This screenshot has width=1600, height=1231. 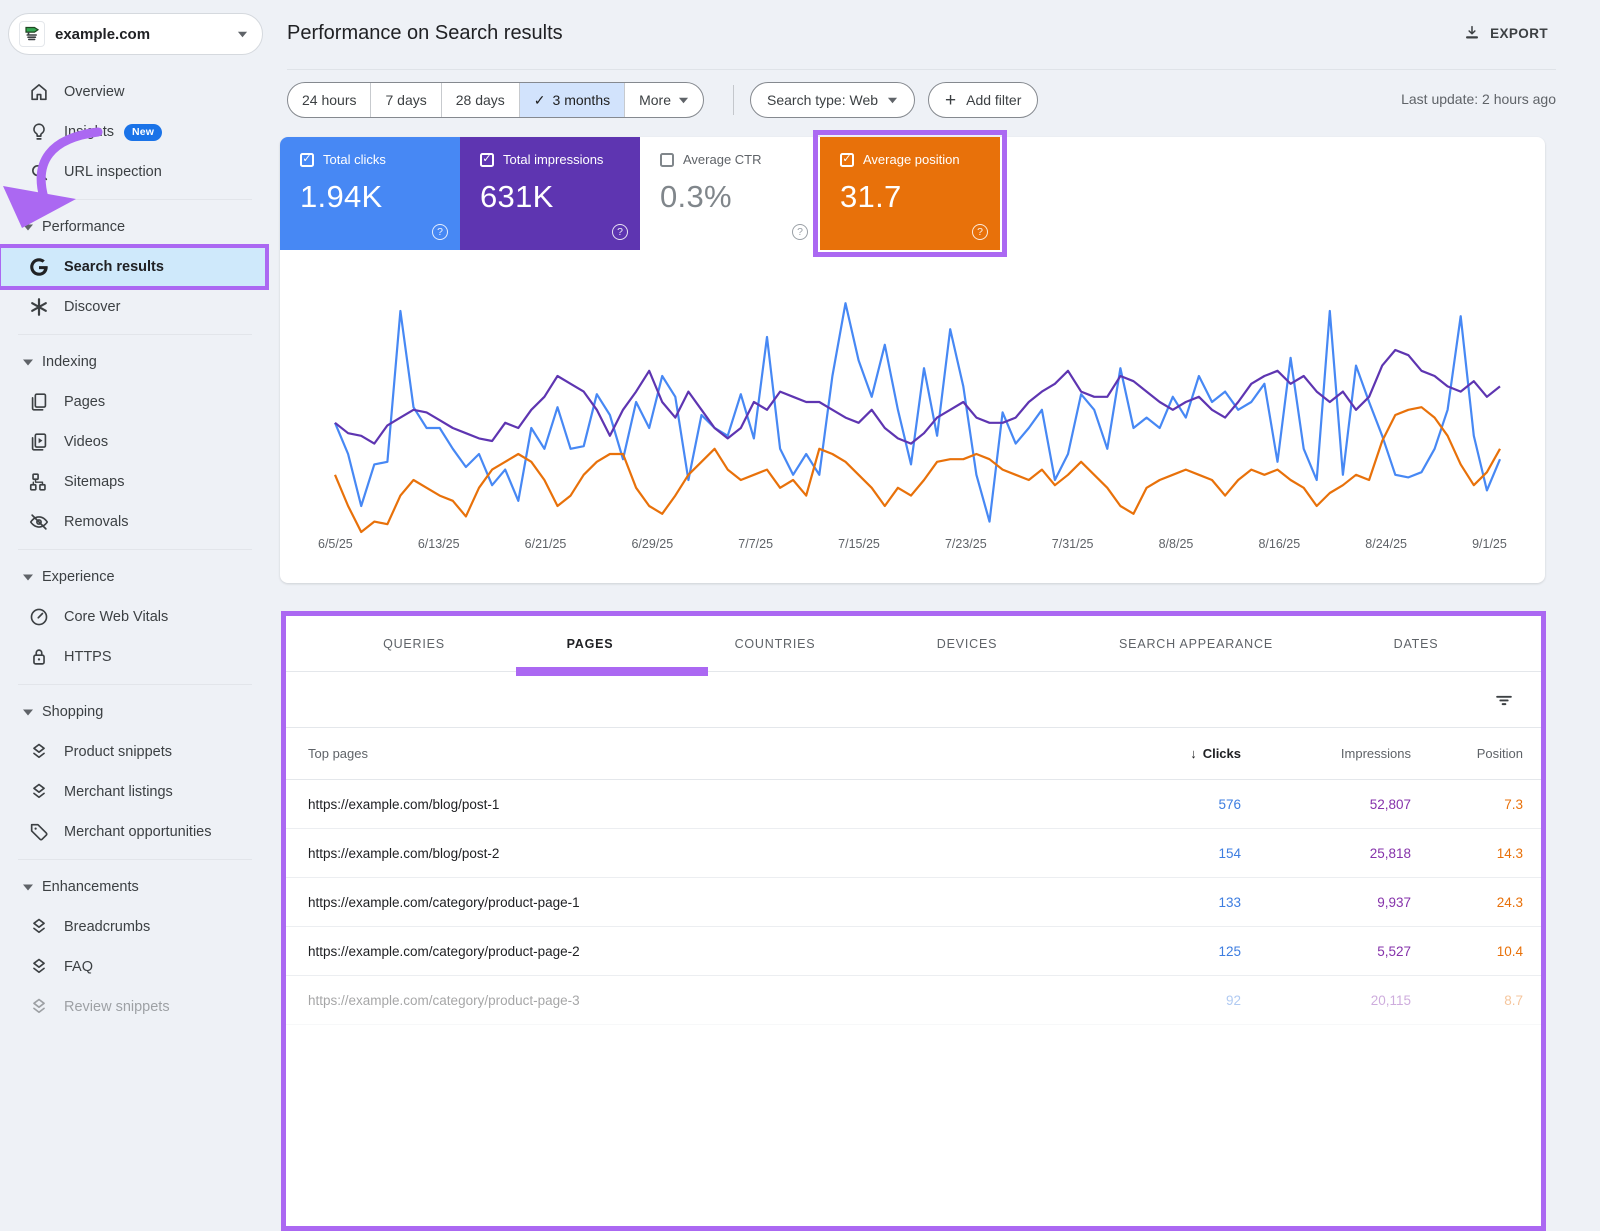 I want to click on sidebar-item-review-snippets: Review snippets, so click(x=133, y=1007).